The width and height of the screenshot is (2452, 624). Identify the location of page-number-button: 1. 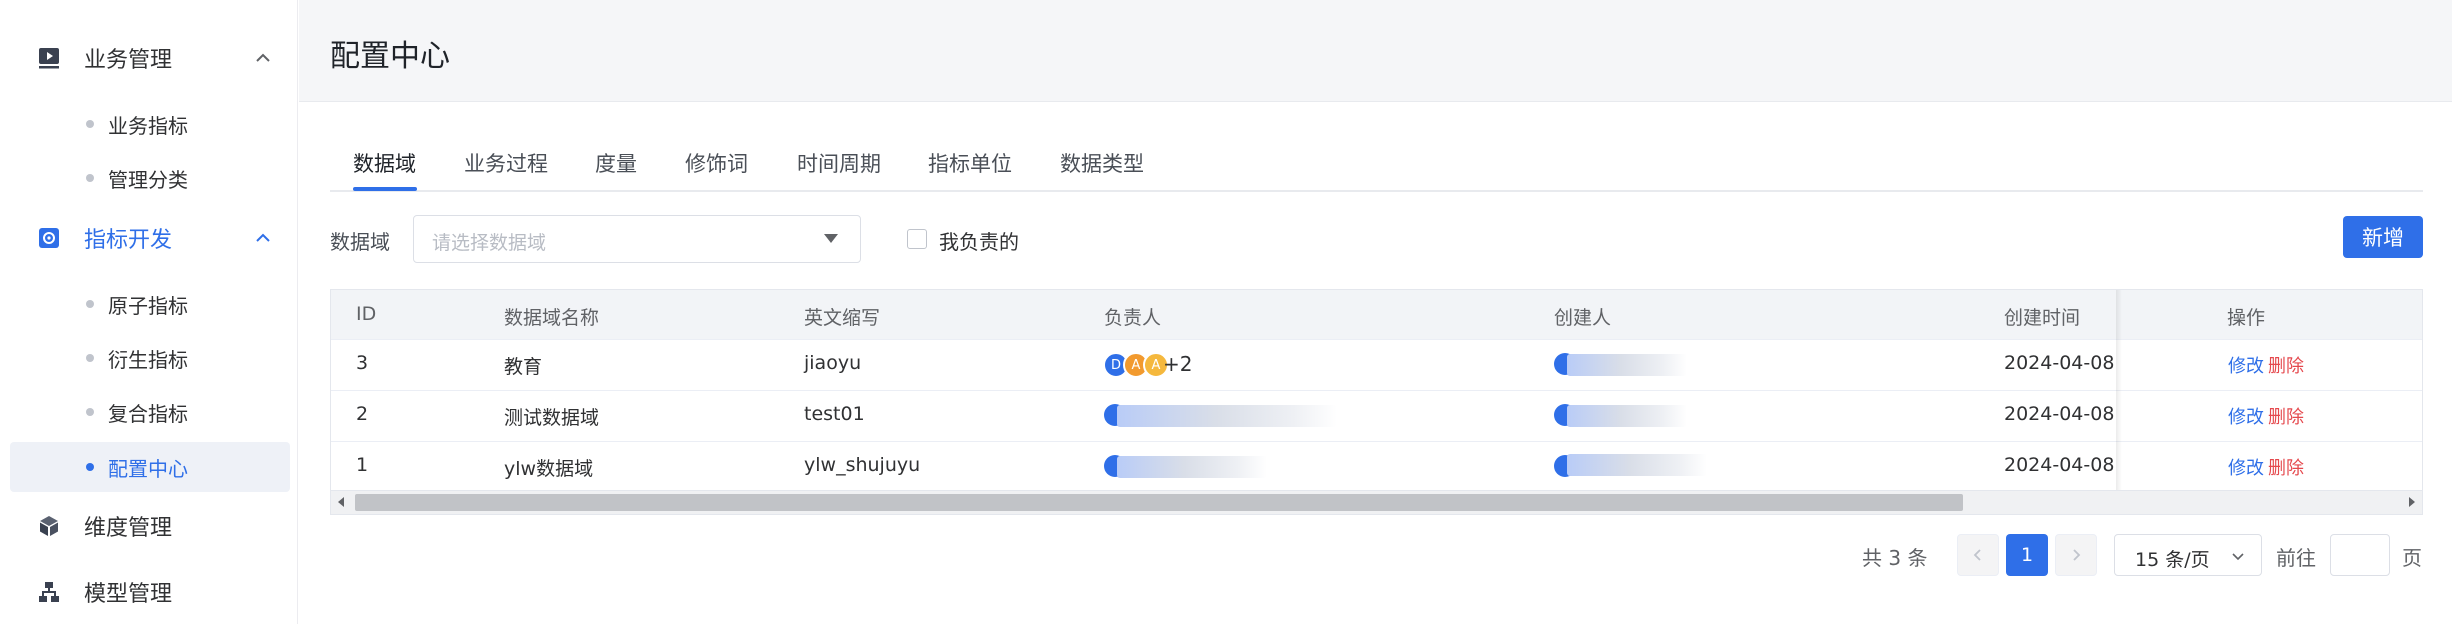
(2027, 555).